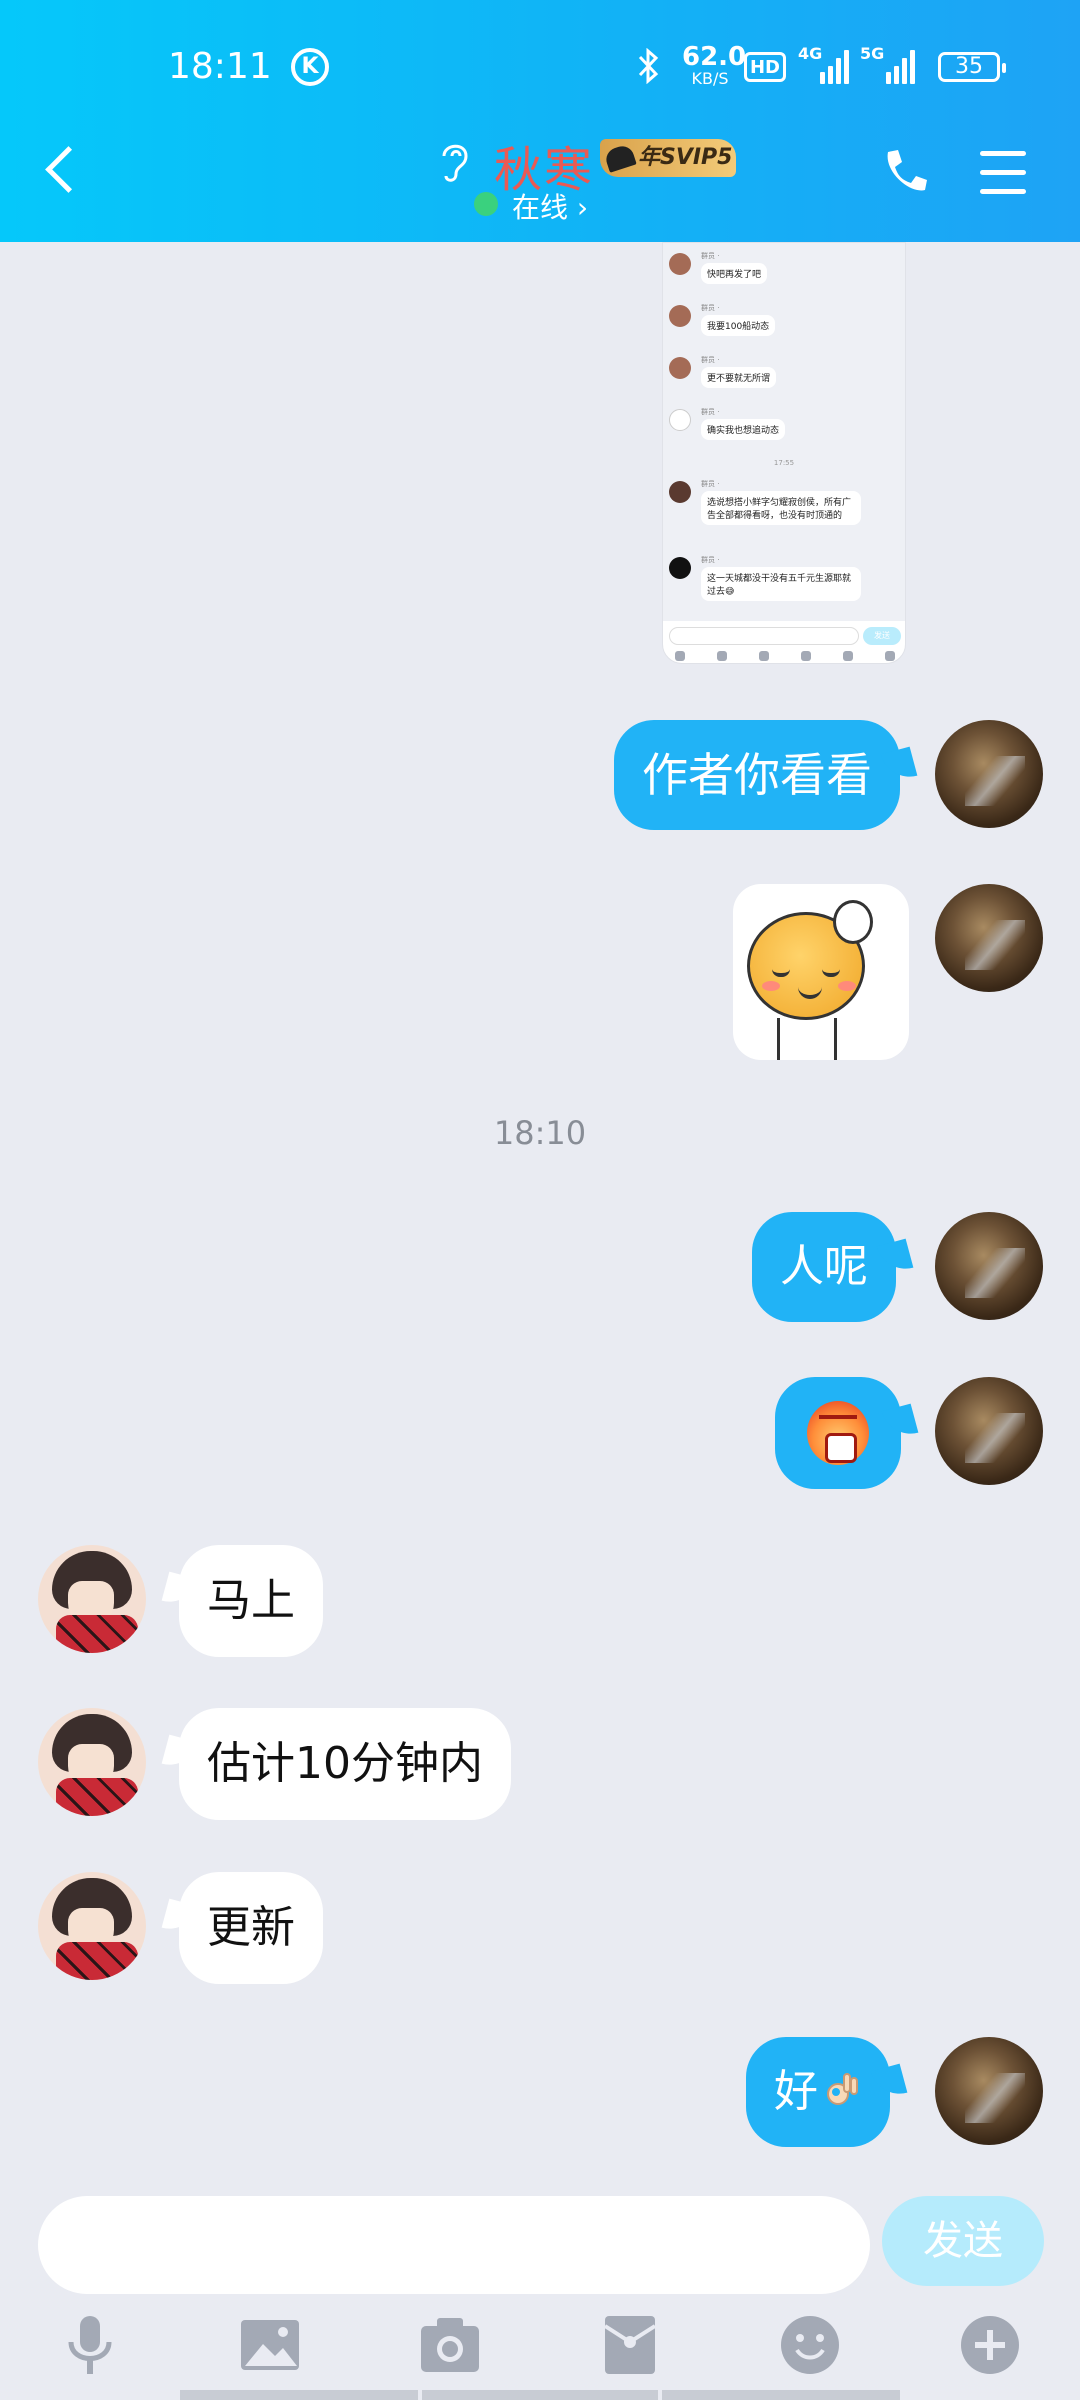 This screenshot has width=1080, height=2400. Describe the element at coordinates (784, 655) in the screenshot. I see `screenshot-toolbar` at that location.